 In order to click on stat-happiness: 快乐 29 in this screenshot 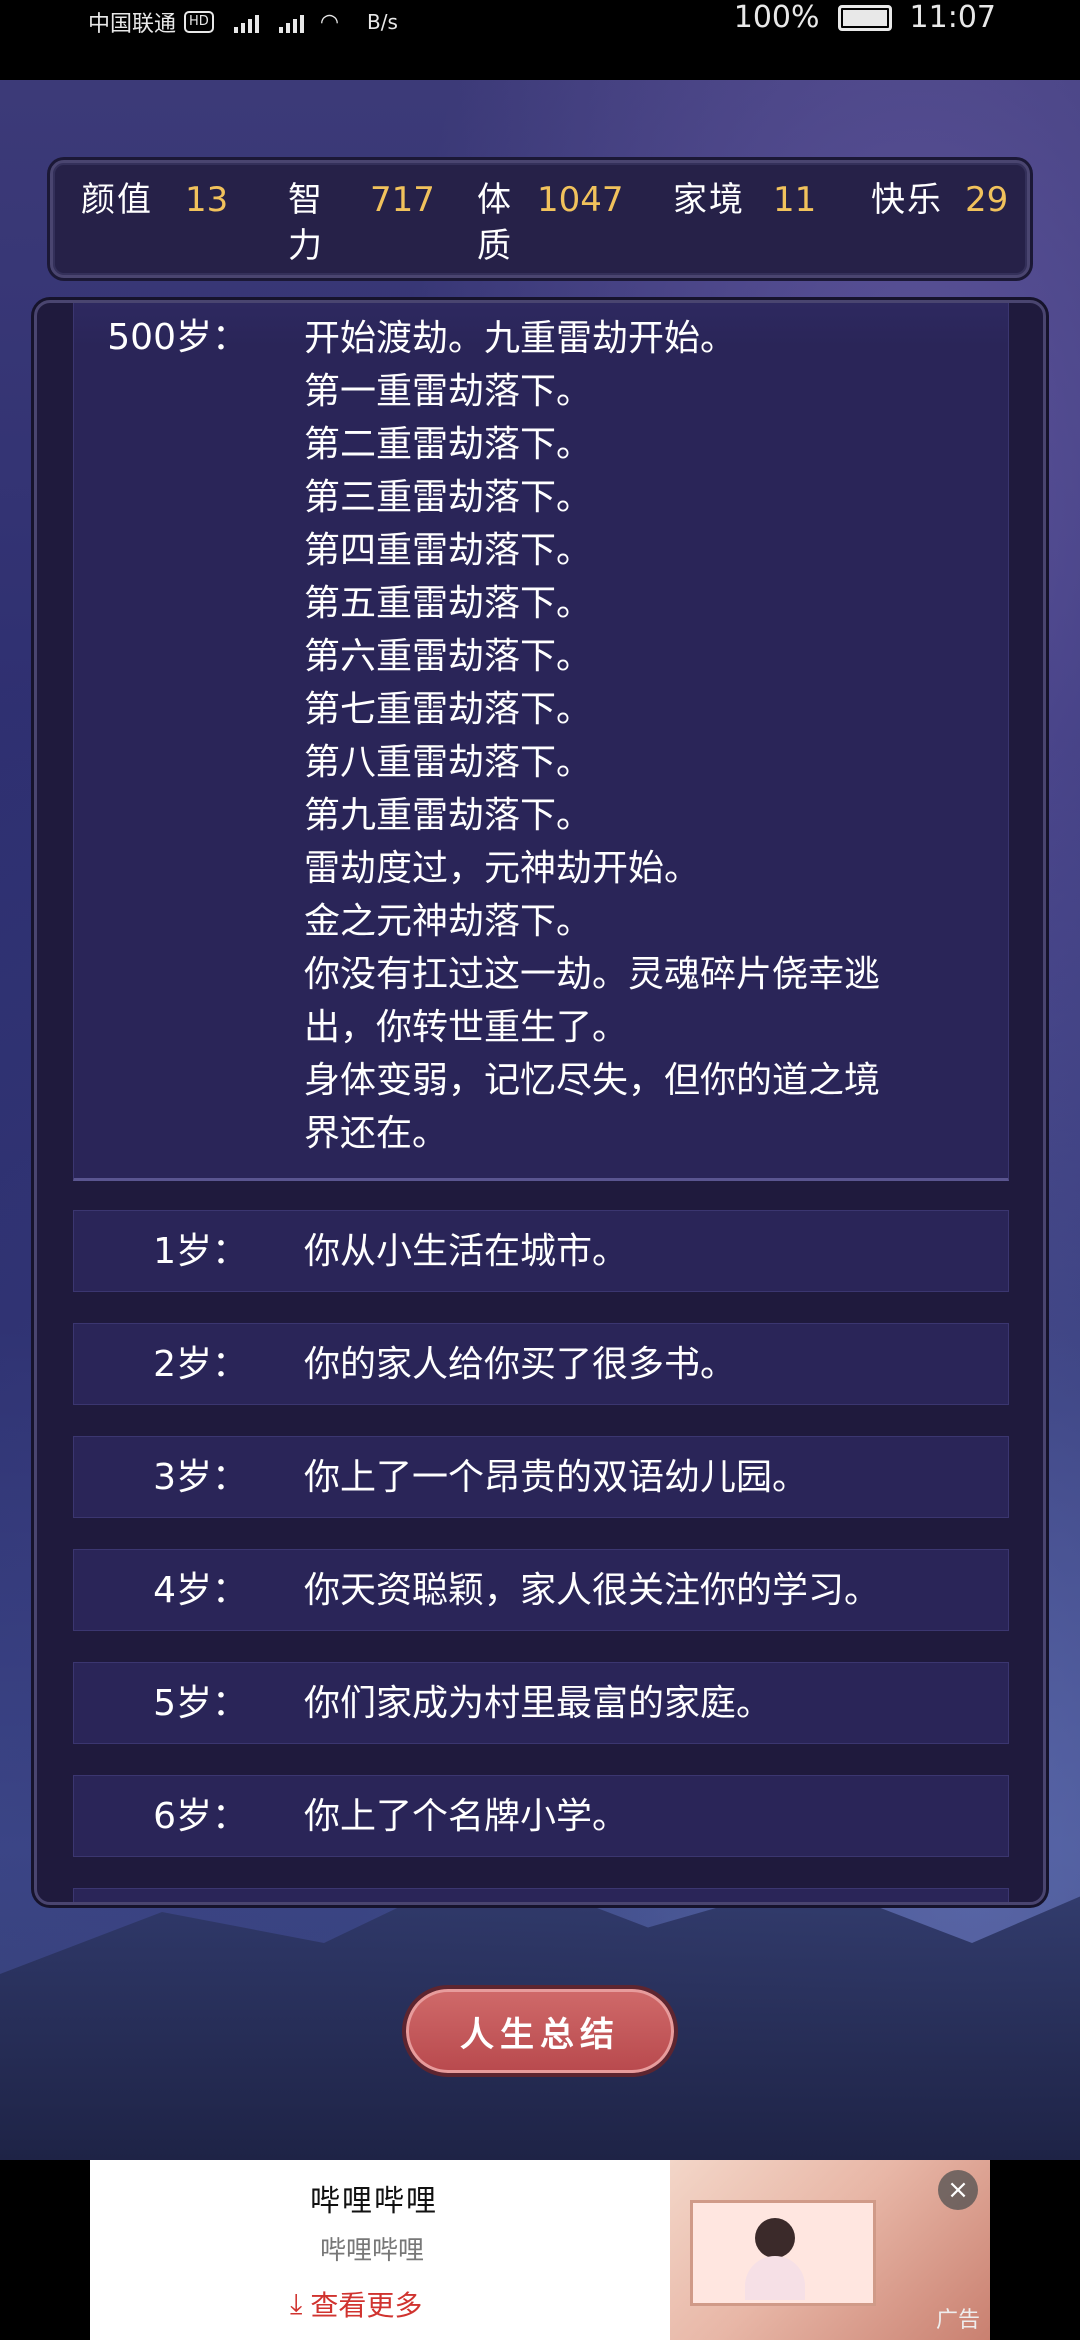, I will do `click(939, 200)`.